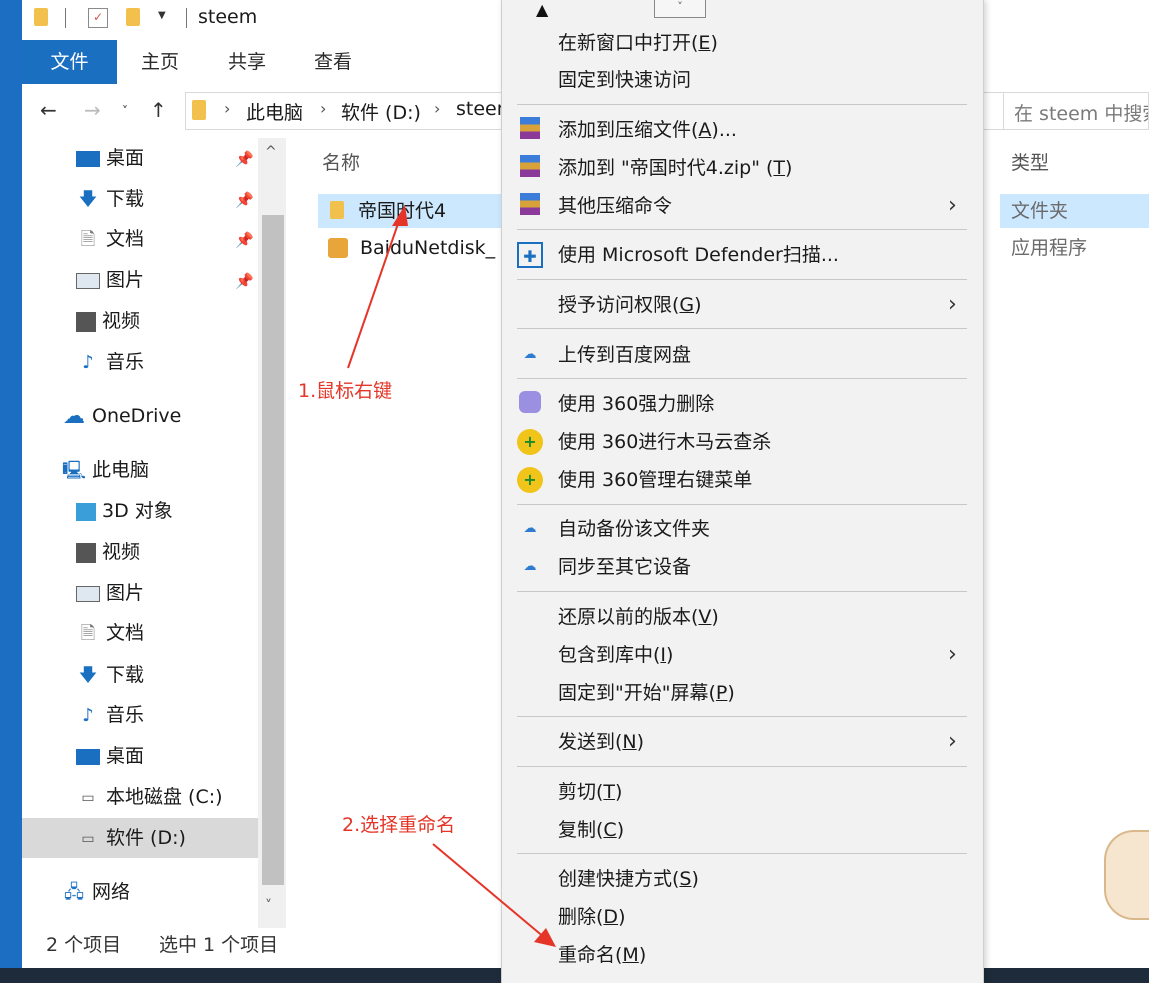 The width and height of the screenshot is (1149, 983). I want to click on nav-item-onedrive: ☁ OneDrive, so click(121, 416).